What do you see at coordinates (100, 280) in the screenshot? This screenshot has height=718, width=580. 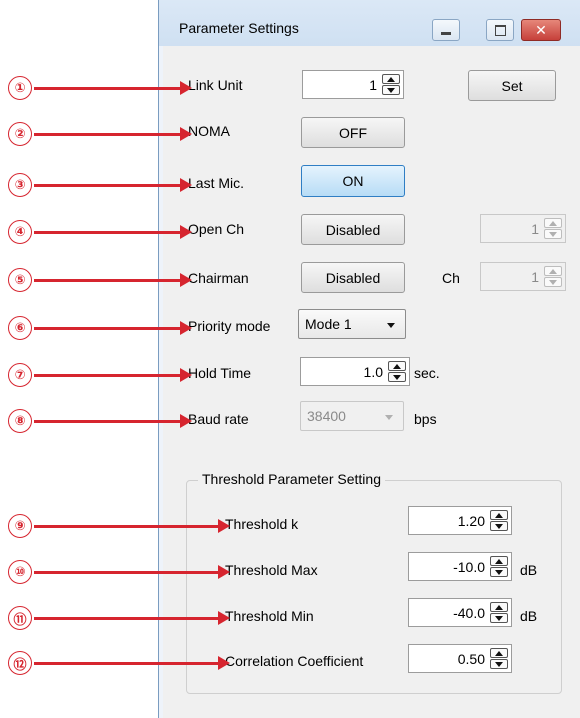 I see `callout-5: ⑤` at bounding box center [100, 280].